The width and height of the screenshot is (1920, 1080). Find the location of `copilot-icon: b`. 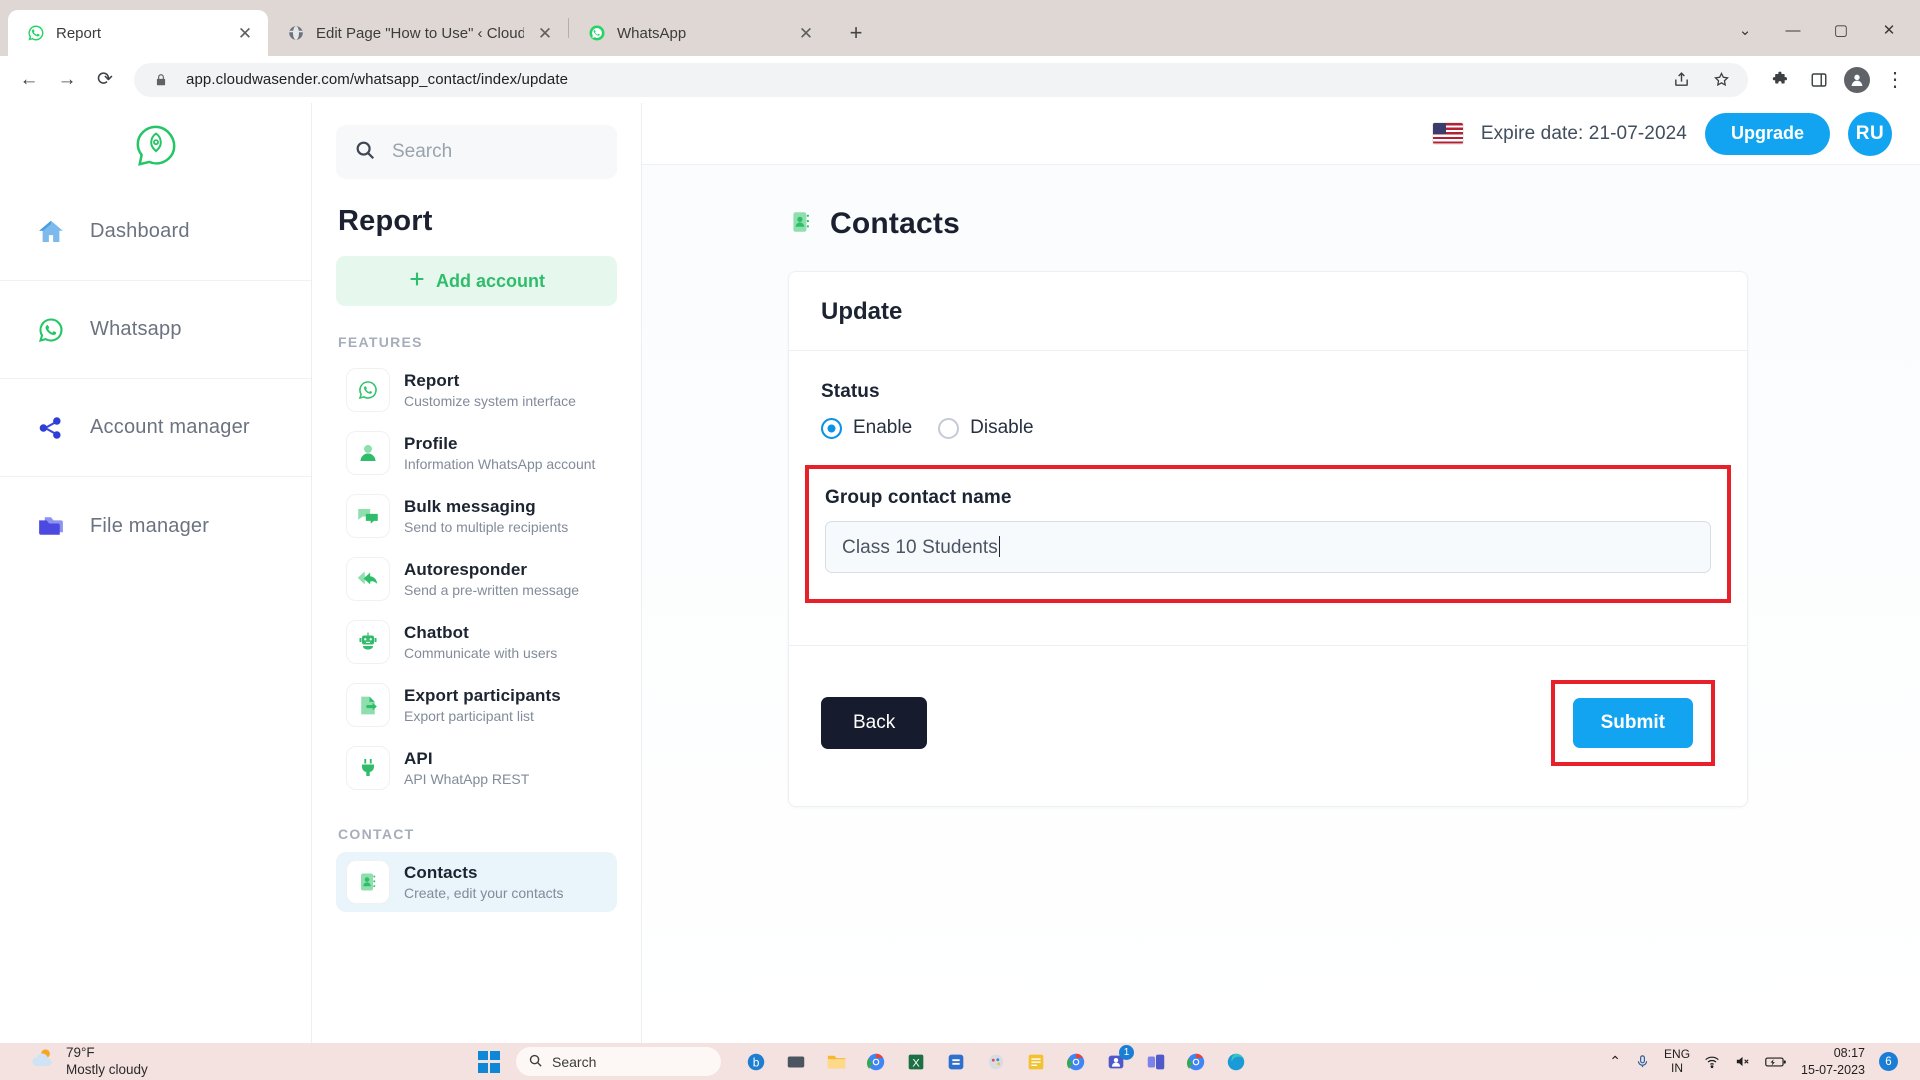

copilot-icon: b is located at coordinates (756, 1062).